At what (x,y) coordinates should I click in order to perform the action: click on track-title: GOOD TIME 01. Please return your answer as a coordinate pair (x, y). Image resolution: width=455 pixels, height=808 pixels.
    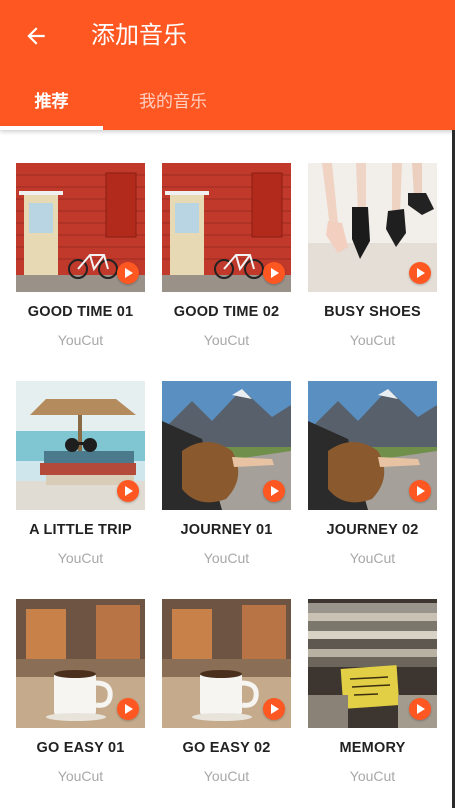
    Looking at the image, I should click on (80, 312).